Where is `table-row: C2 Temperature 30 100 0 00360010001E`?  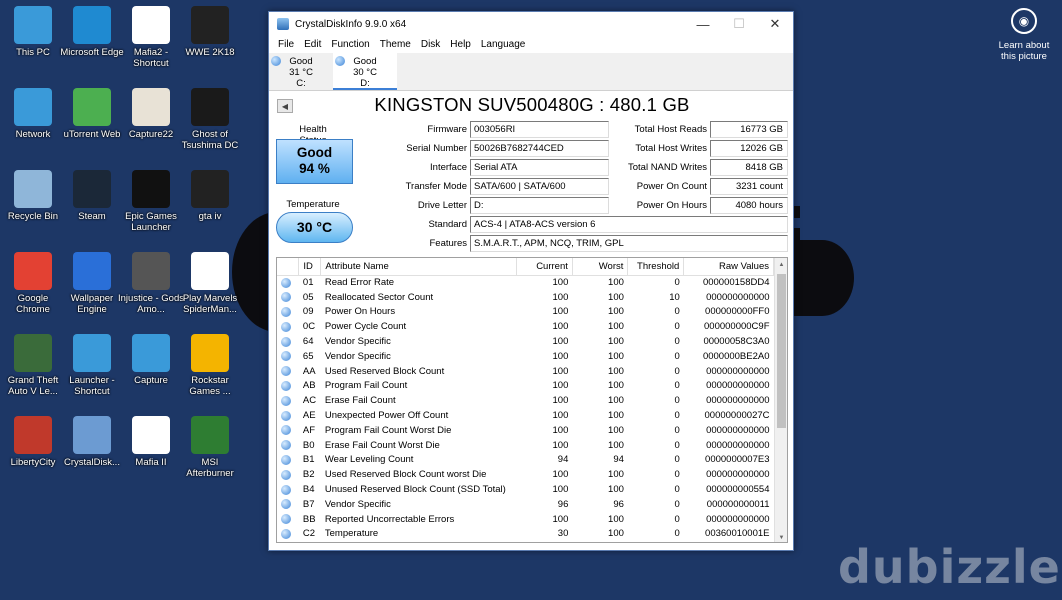 table-row: C2 Temperature 30 100 0 00360010001E is located at coordinates (525, 534).